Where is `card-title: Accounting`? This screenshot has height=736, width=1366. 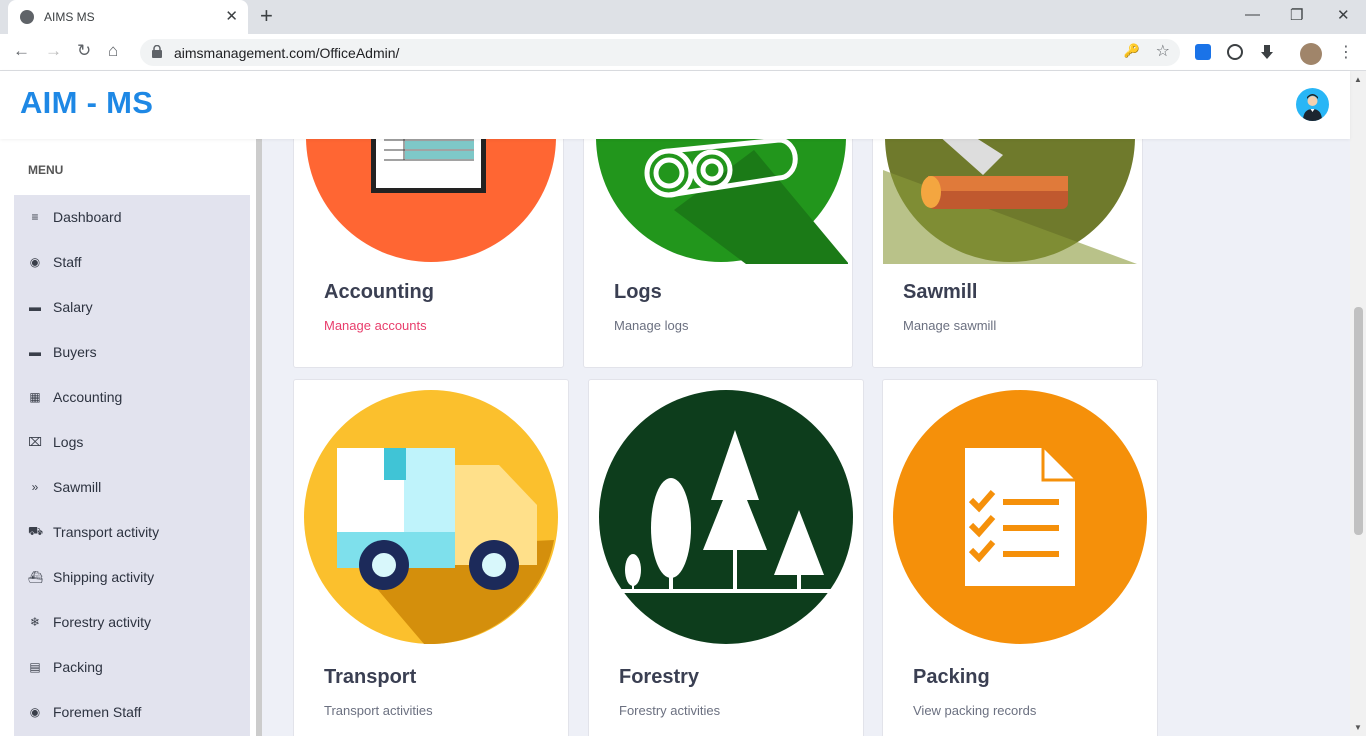 card-title: Accounting is located at coordinates (379, 292).